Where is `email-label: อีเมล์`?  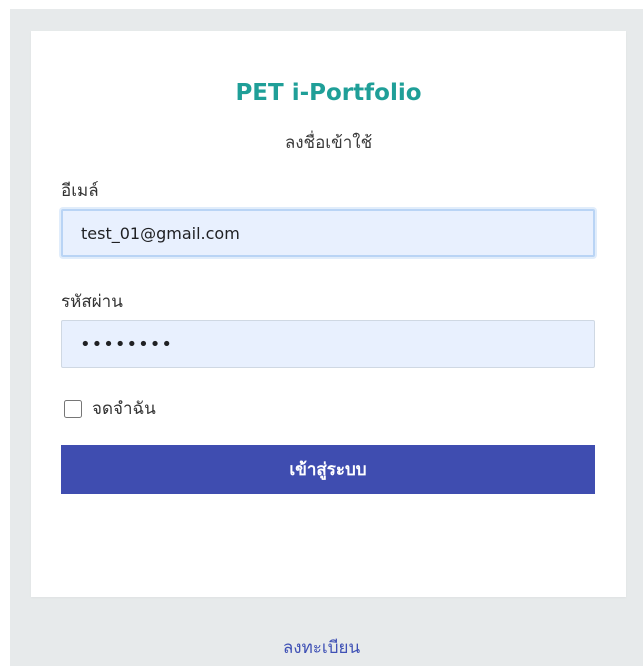
email-label: อีเมล์ is located at coordinates (80, 191).